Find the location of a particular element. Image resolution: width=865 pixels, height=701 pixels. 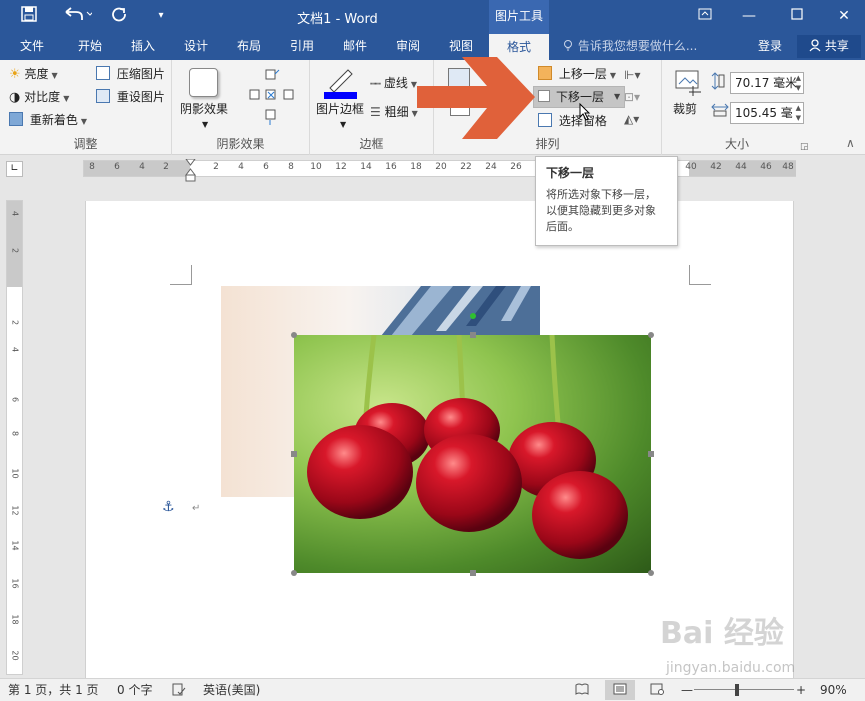

height-spinner-icon: ▲ ▼ is located at coordinates (798, 83).